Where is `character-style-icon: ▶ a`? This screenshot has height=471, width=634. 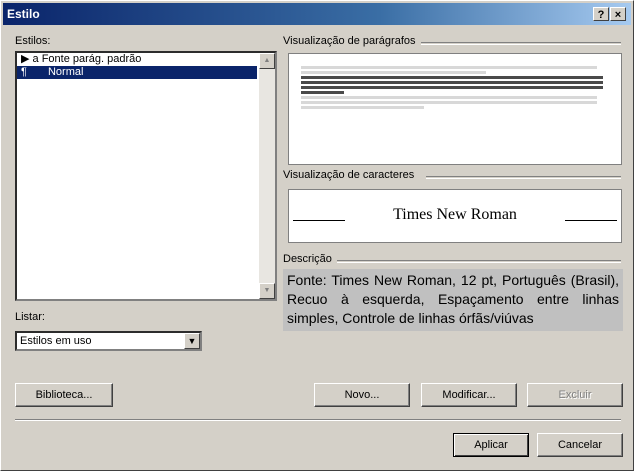 character-style-icon: ▶ a is located at coordinates (30, 59).